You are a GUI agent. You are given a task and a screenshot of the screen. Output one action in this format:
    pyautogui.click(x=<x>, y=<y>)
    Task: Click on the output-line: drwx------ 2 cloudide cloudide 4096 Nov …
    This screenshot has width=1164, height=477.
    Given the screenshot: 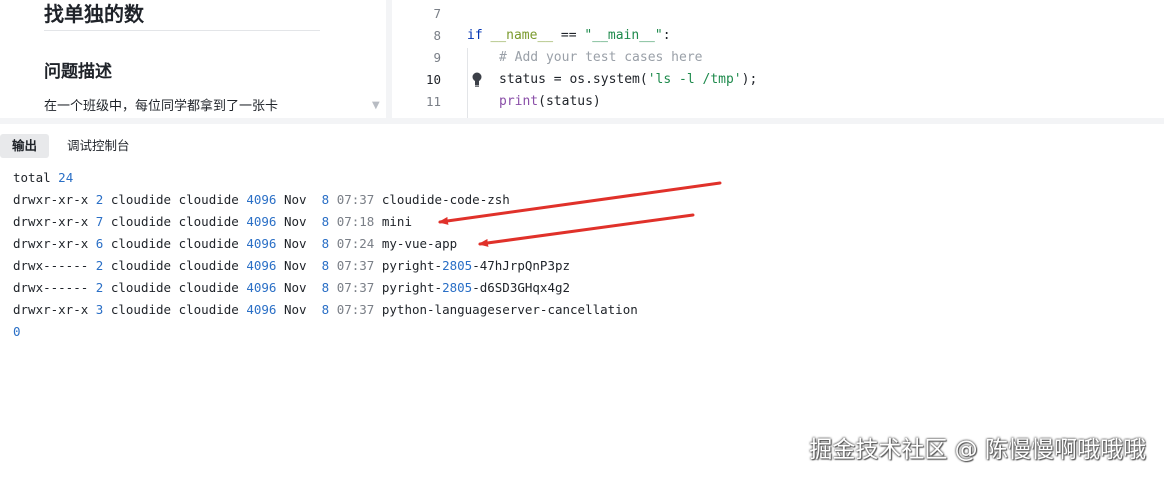 What is the action you would take?
    pyautogui.click(x=291, y=266)
    